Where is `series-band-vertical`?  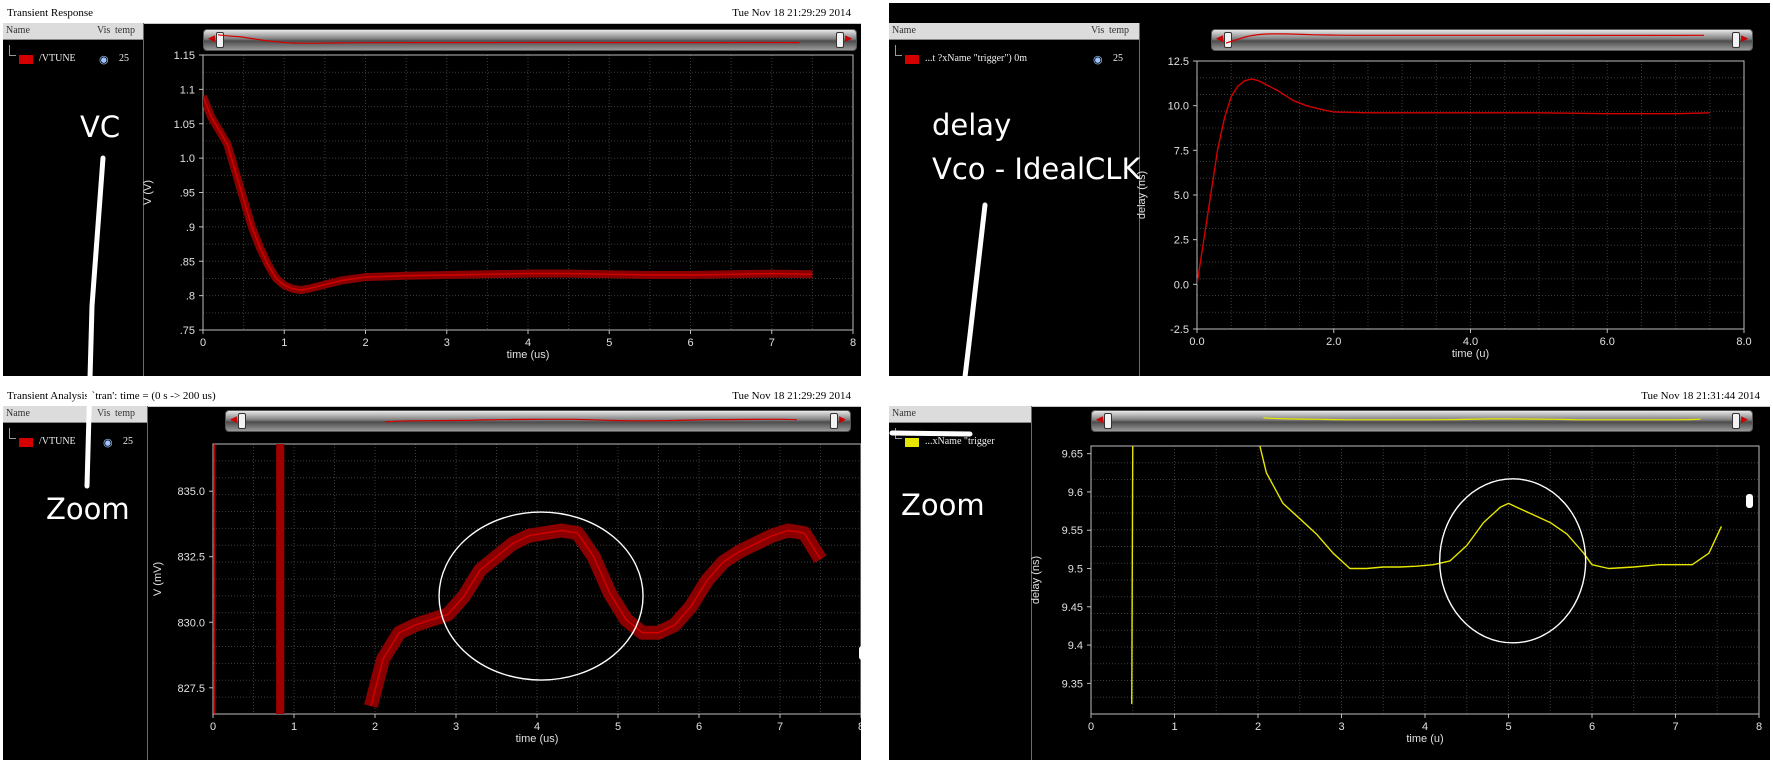
series-band-vertical is located at coordinates (280, 579).